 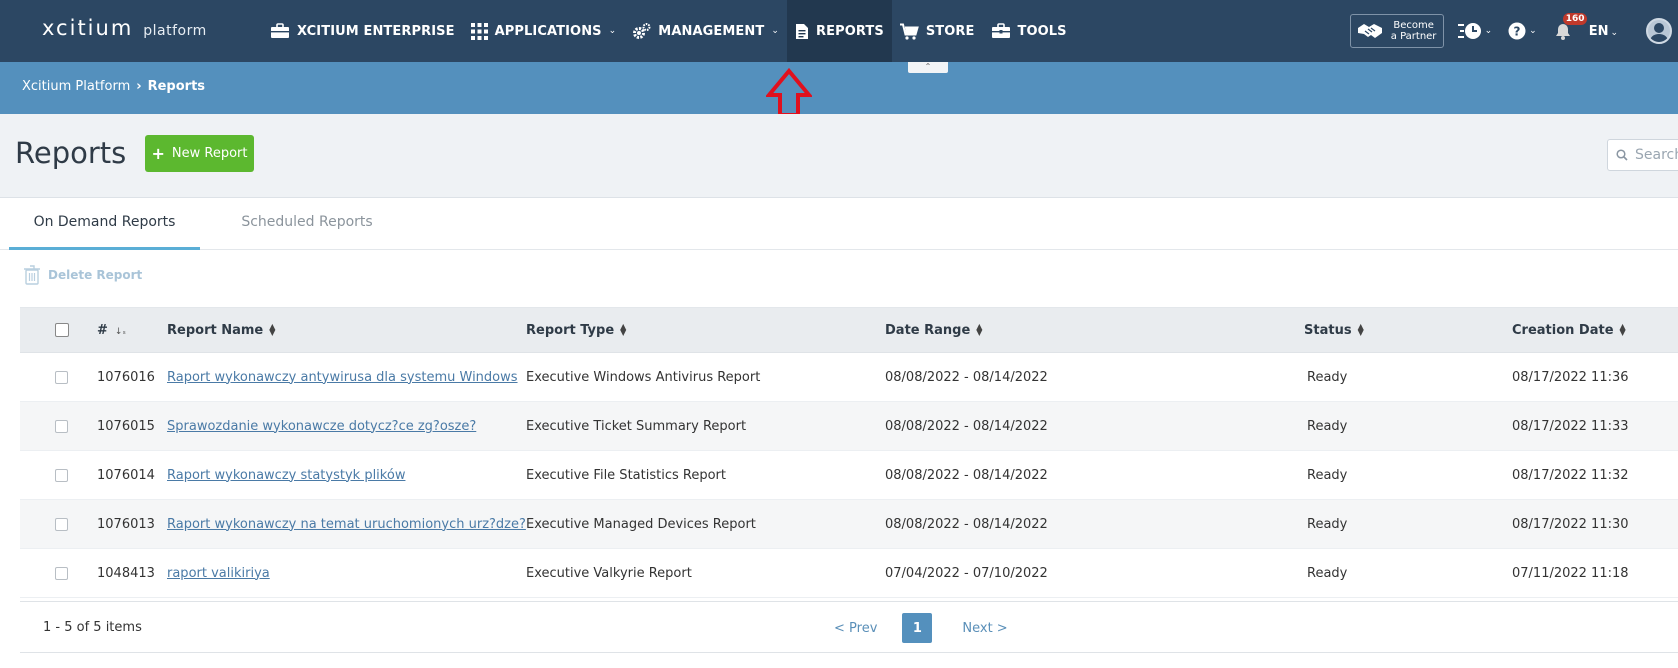 What do you see at coordinates (126, 475) in the screenshot?
I see `cell-id: 1076014` at bounding box center [126, 475].